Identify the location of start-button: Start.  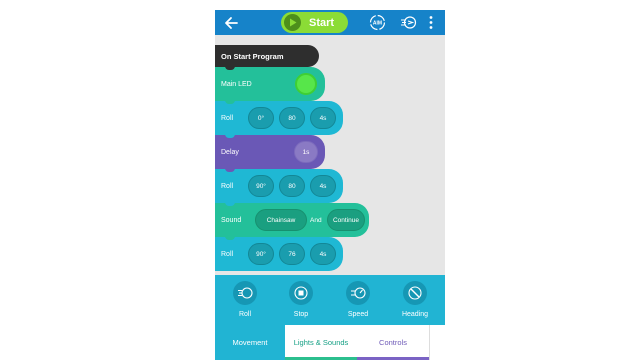
(314, 22).